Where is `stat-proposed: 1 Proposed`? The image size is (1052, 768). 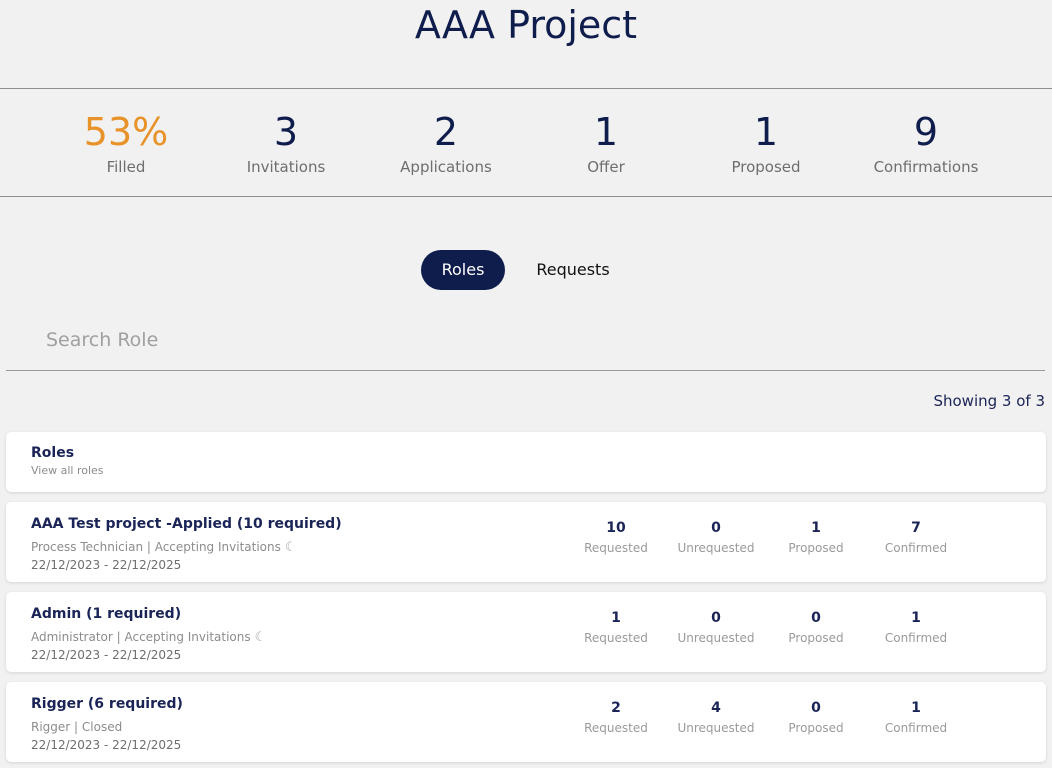
stat-proposed: 1 Proposed is located at coordinates (766, 142).